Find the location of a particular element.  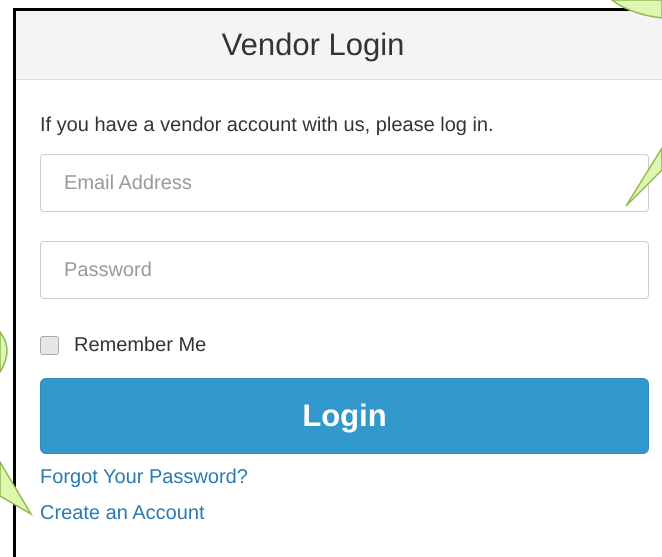

intro-text: If you have a vendor account with us, please log in. is located at coordinates (267, 125).